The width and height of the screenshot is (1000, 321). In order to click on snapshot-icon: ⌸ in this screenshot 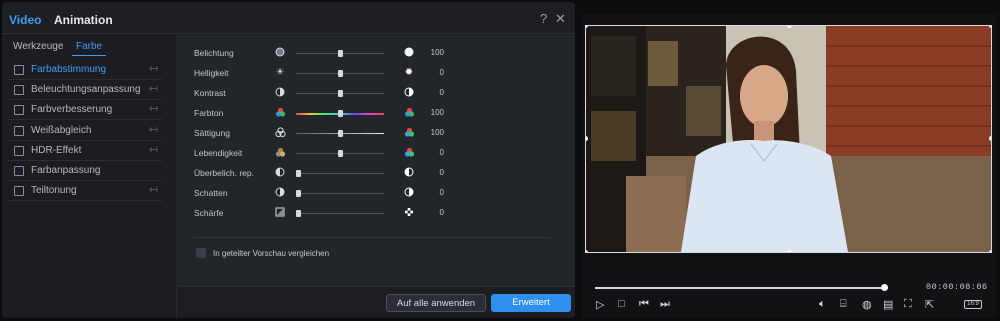, I will do `click(843, 304)`.